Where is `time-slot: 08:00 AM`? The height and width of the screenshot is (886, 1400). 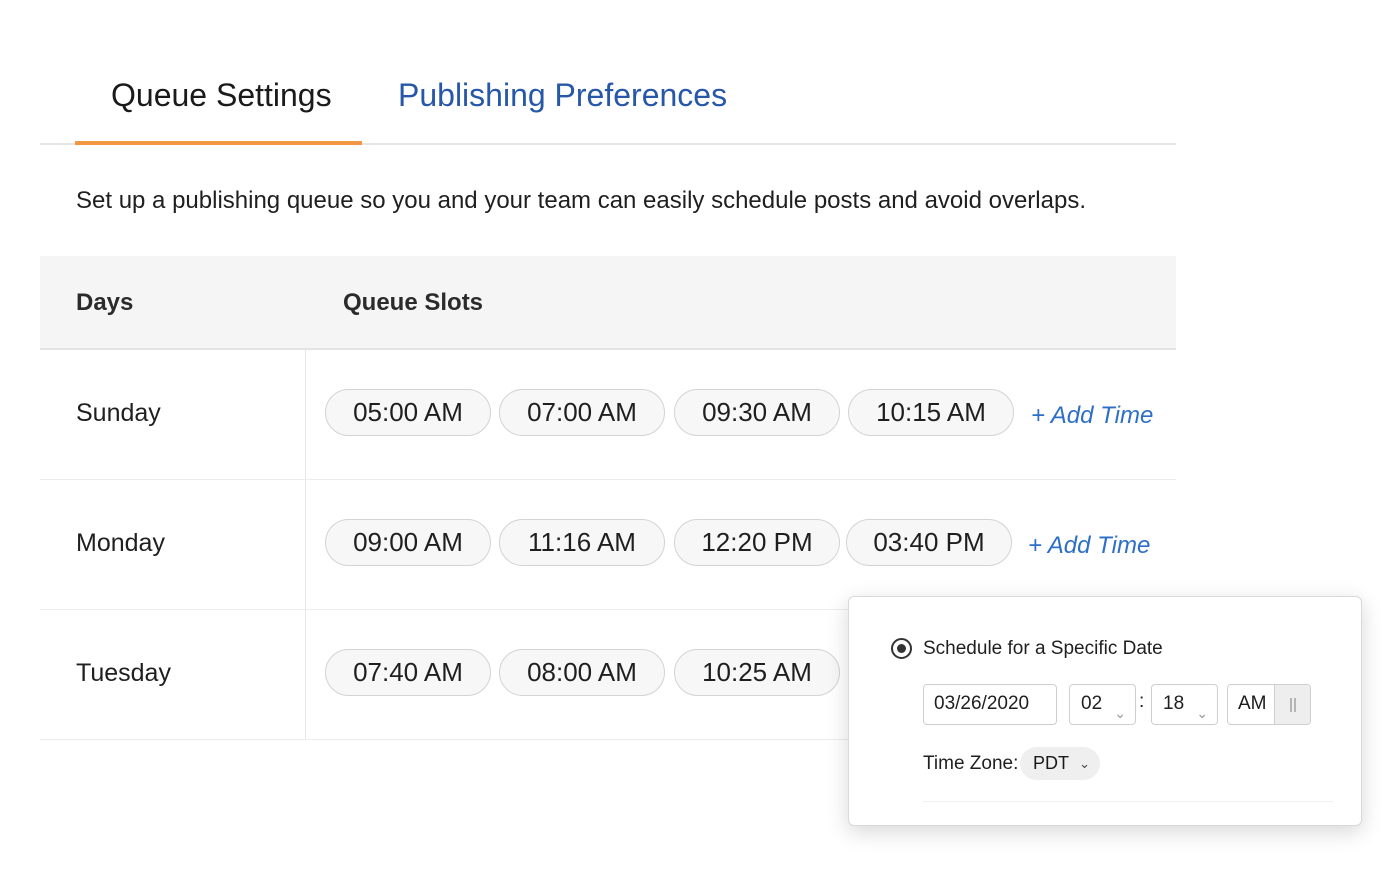
time-slot: 08:00 AM is located at coordinates (582, 672).